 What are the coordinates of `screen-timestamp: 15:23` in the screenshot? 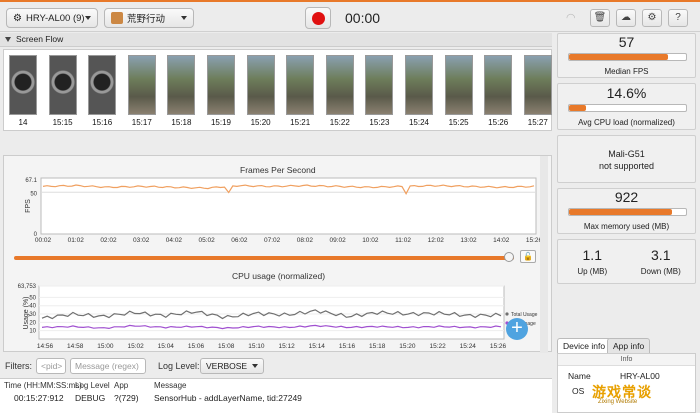 It's located at (379, 122).